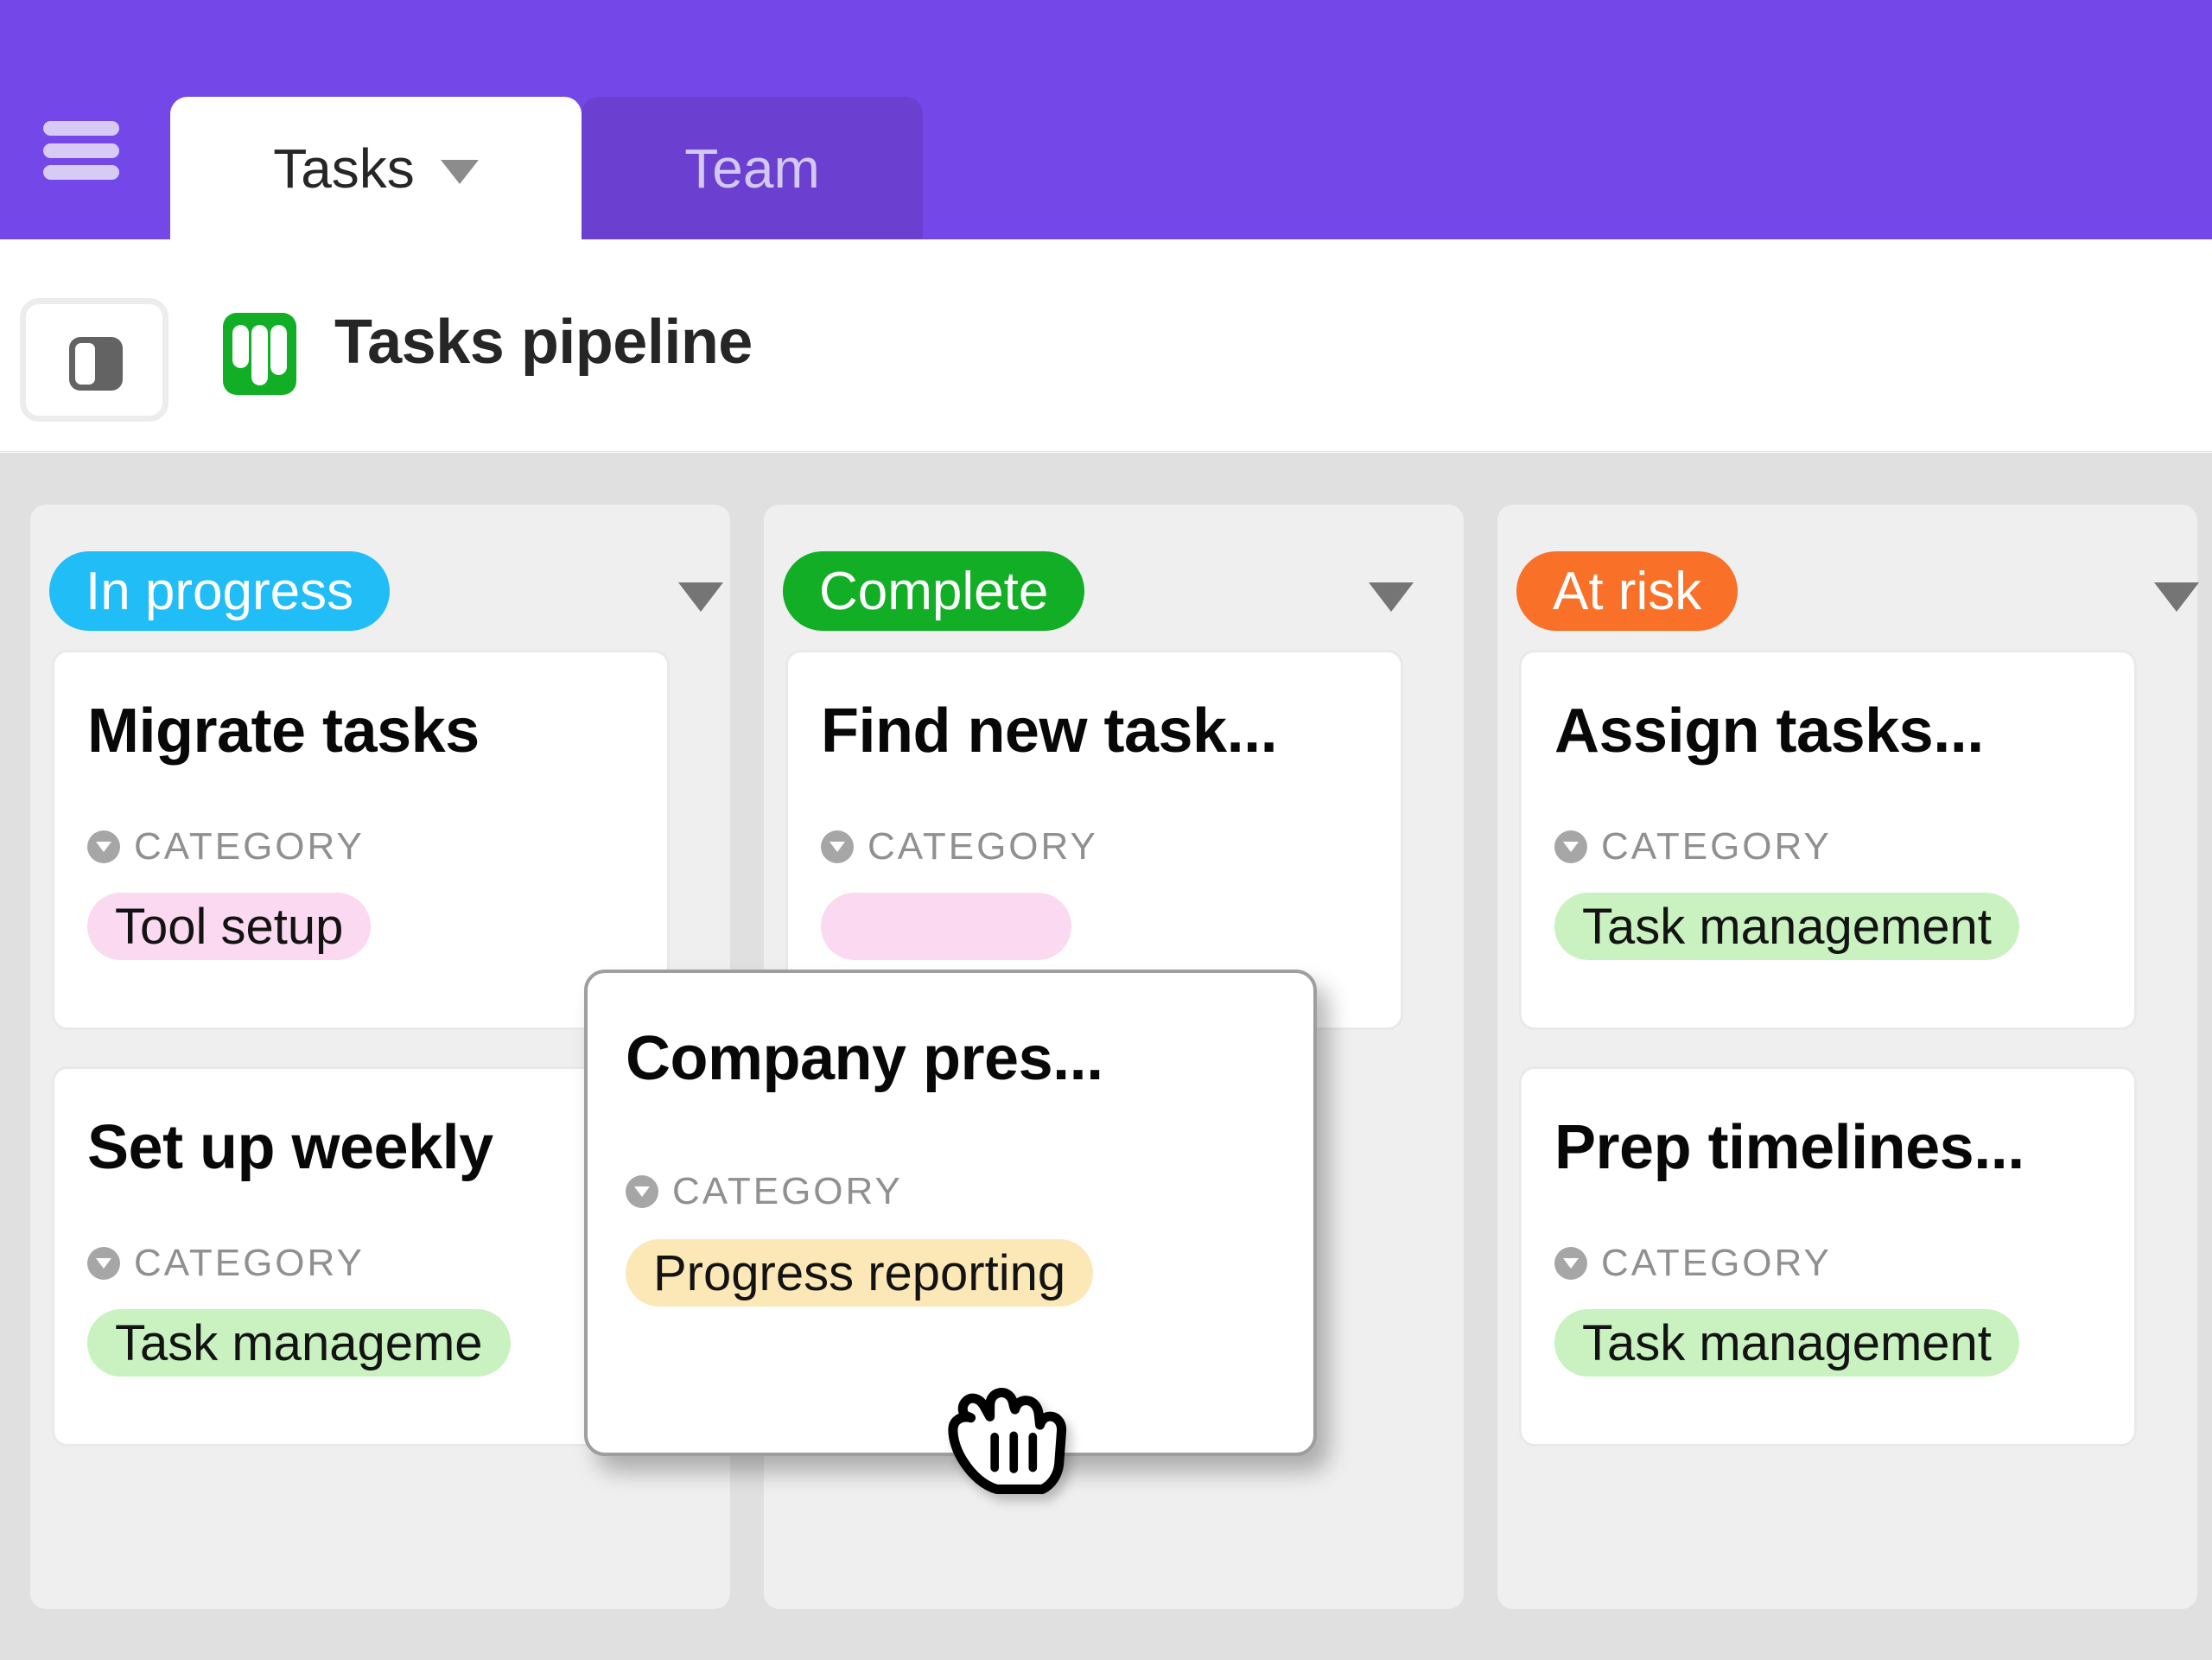 Image resolution: width=2212 pixels, height=1660 pixels. What do you see at coordinates (1106, 119) in the screenshot?
I see `top-navigation-bar: Tasks Team` at bounding box center [1106, 119].